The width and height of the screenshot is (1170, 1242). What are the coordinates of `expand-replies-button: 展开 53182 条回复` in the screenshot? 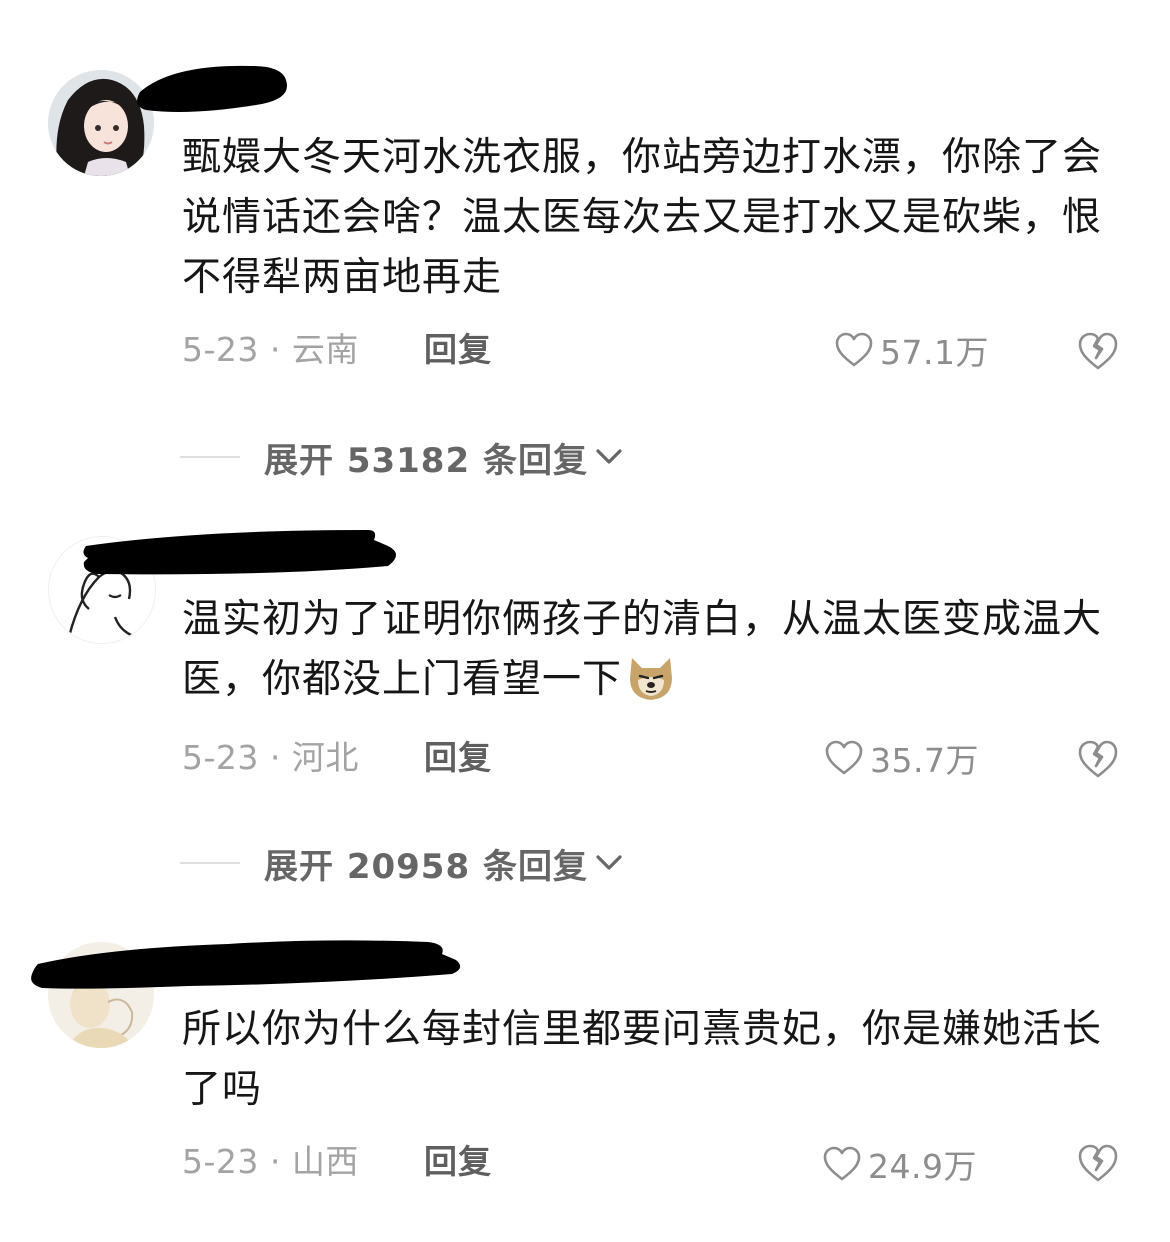 It's located at (403, 457).